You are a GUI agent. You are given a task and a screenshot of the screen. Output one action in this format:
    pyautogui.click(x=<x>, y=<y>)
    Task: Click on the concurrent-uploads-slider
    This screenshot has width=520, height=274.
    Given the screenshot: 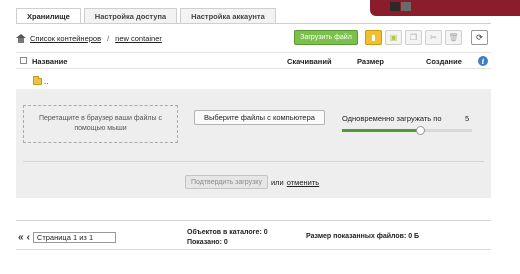 What is the action you would take?
    pyautogui.click(x=407, y=130)
    